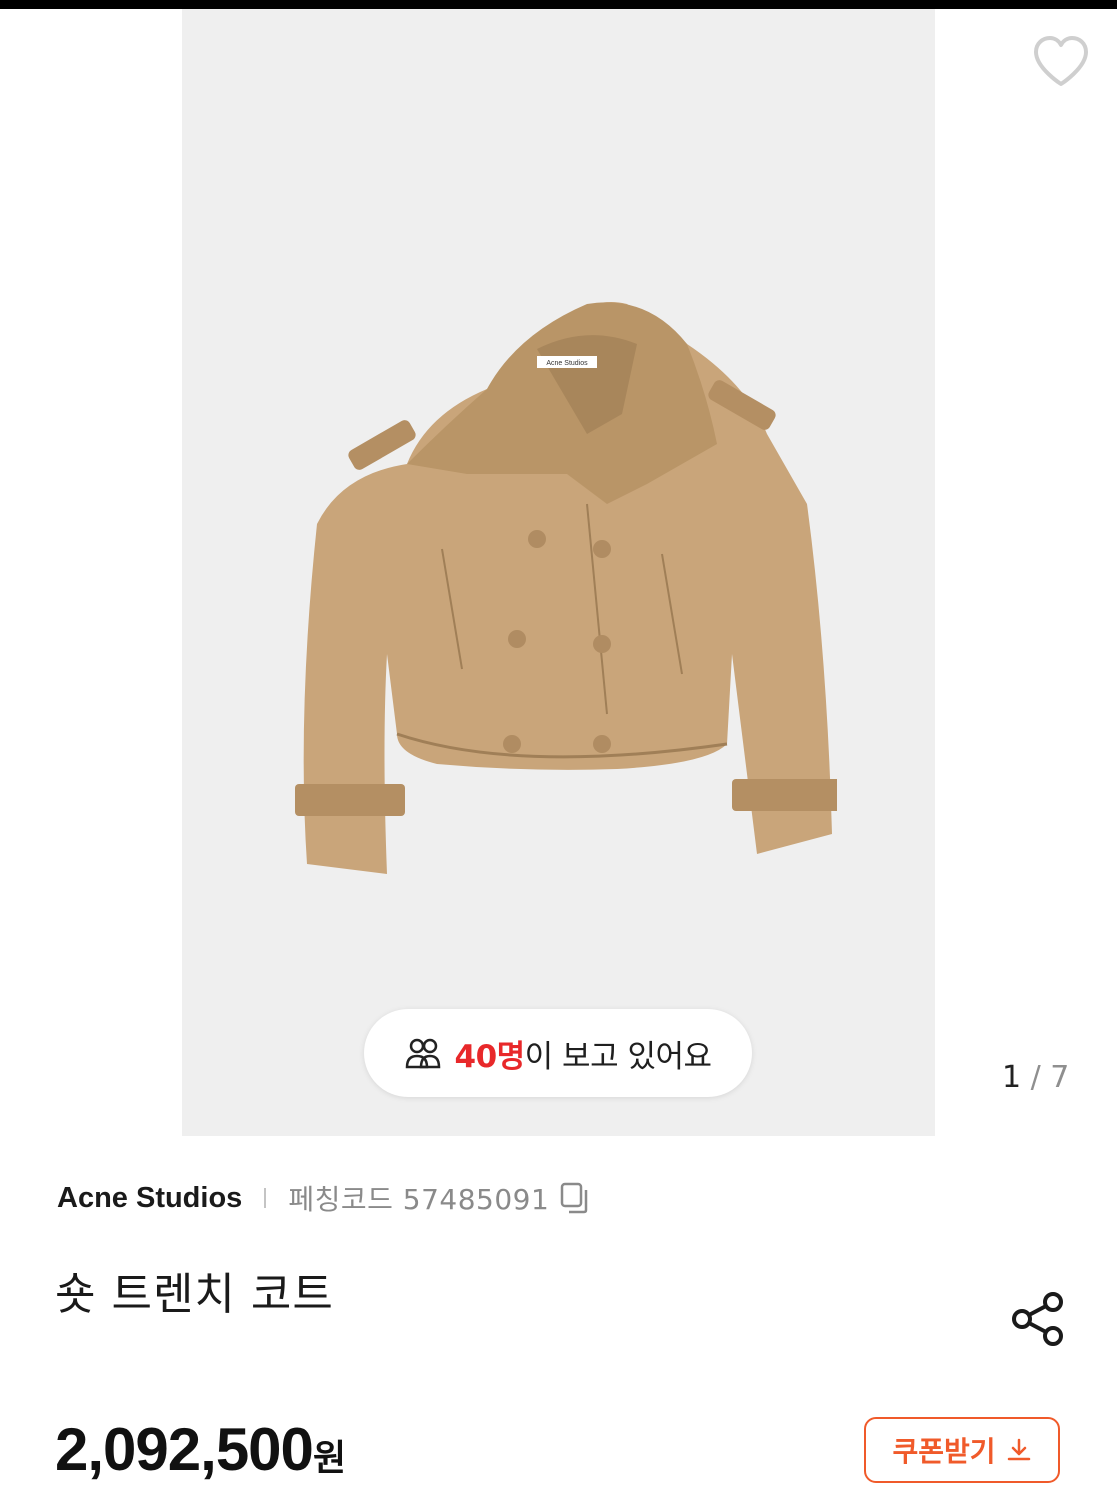 This screenshot has height=1500, width=1117. Describe the element at coordinates (149, 1198) in the screenshot. I see `brand-link: Acne Studios` at that location.